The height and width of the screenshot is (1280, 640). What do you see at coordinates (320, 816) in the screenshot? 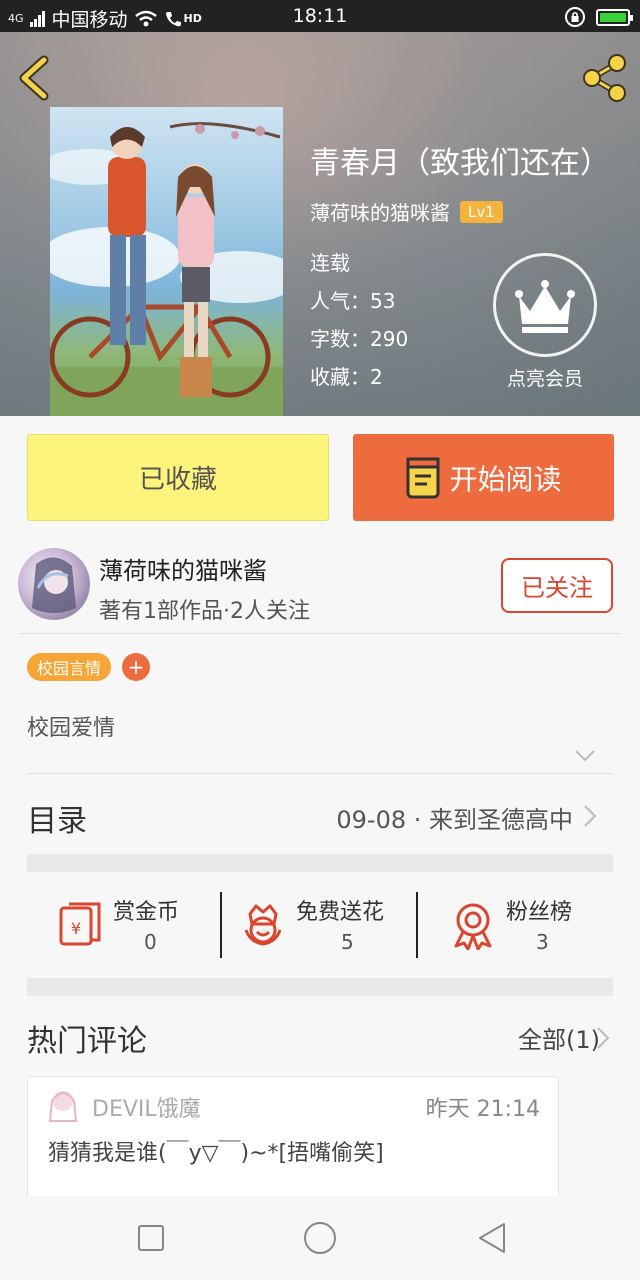
I see `catalog-row: 目录 09-08 · 来到圣德高中` at bounding box center [320, 816].